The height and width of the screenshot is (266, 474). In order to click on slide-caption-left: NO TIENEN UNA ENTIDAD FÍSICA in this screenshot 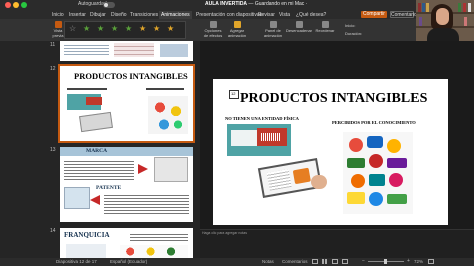, I will do `click(262, 118)`.